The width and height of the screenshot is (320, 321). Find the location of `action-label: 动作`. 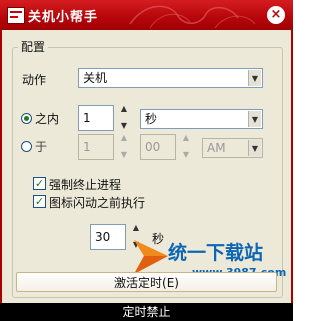

action-label: 动作 is located at coordinates (34, 80).